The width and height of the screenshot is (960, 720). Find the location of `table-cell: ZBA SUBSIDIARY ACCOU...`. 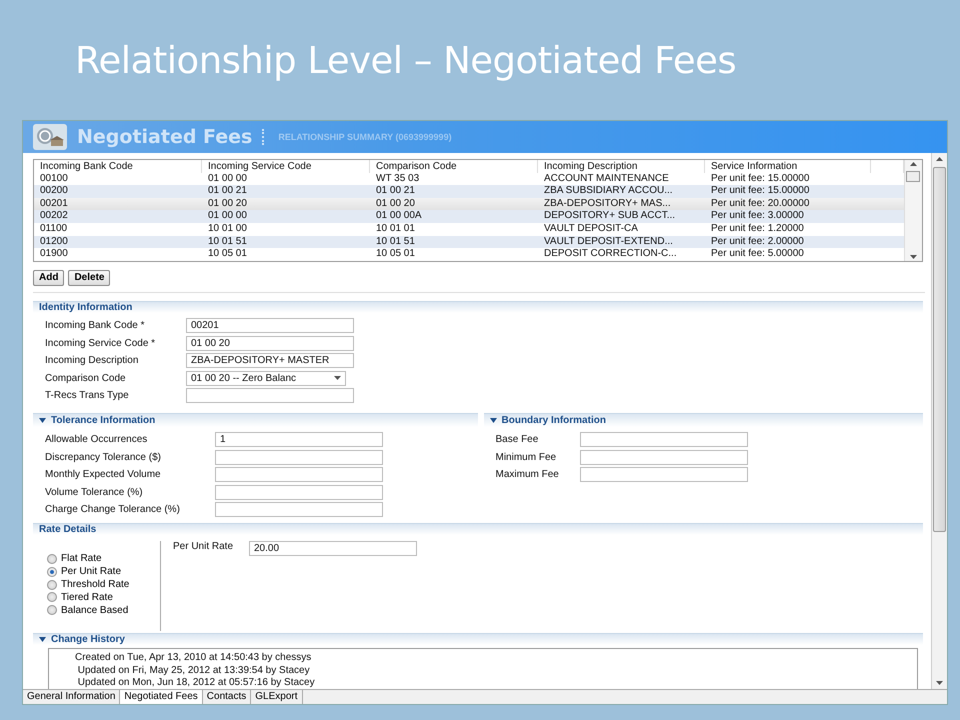

table-cell: ZBA SUBSIDIARY ACCOU... is located at coordinates (621, 191).